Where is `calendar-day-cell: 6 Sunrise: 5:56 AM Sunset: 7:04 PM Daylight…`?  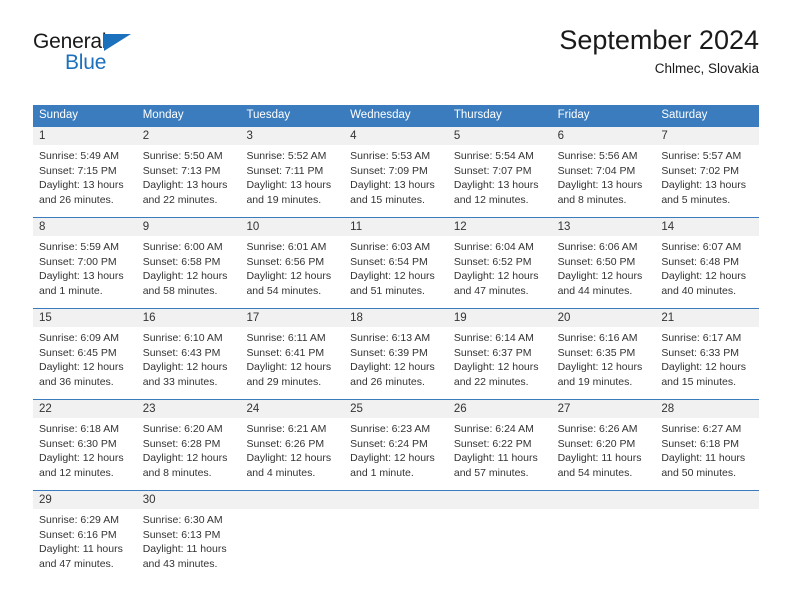 calendar-day-cell: 6 Sunrise: 5:56 AM Sunset: 7:04 PM Daylight… is located at coordinates (603, 172).